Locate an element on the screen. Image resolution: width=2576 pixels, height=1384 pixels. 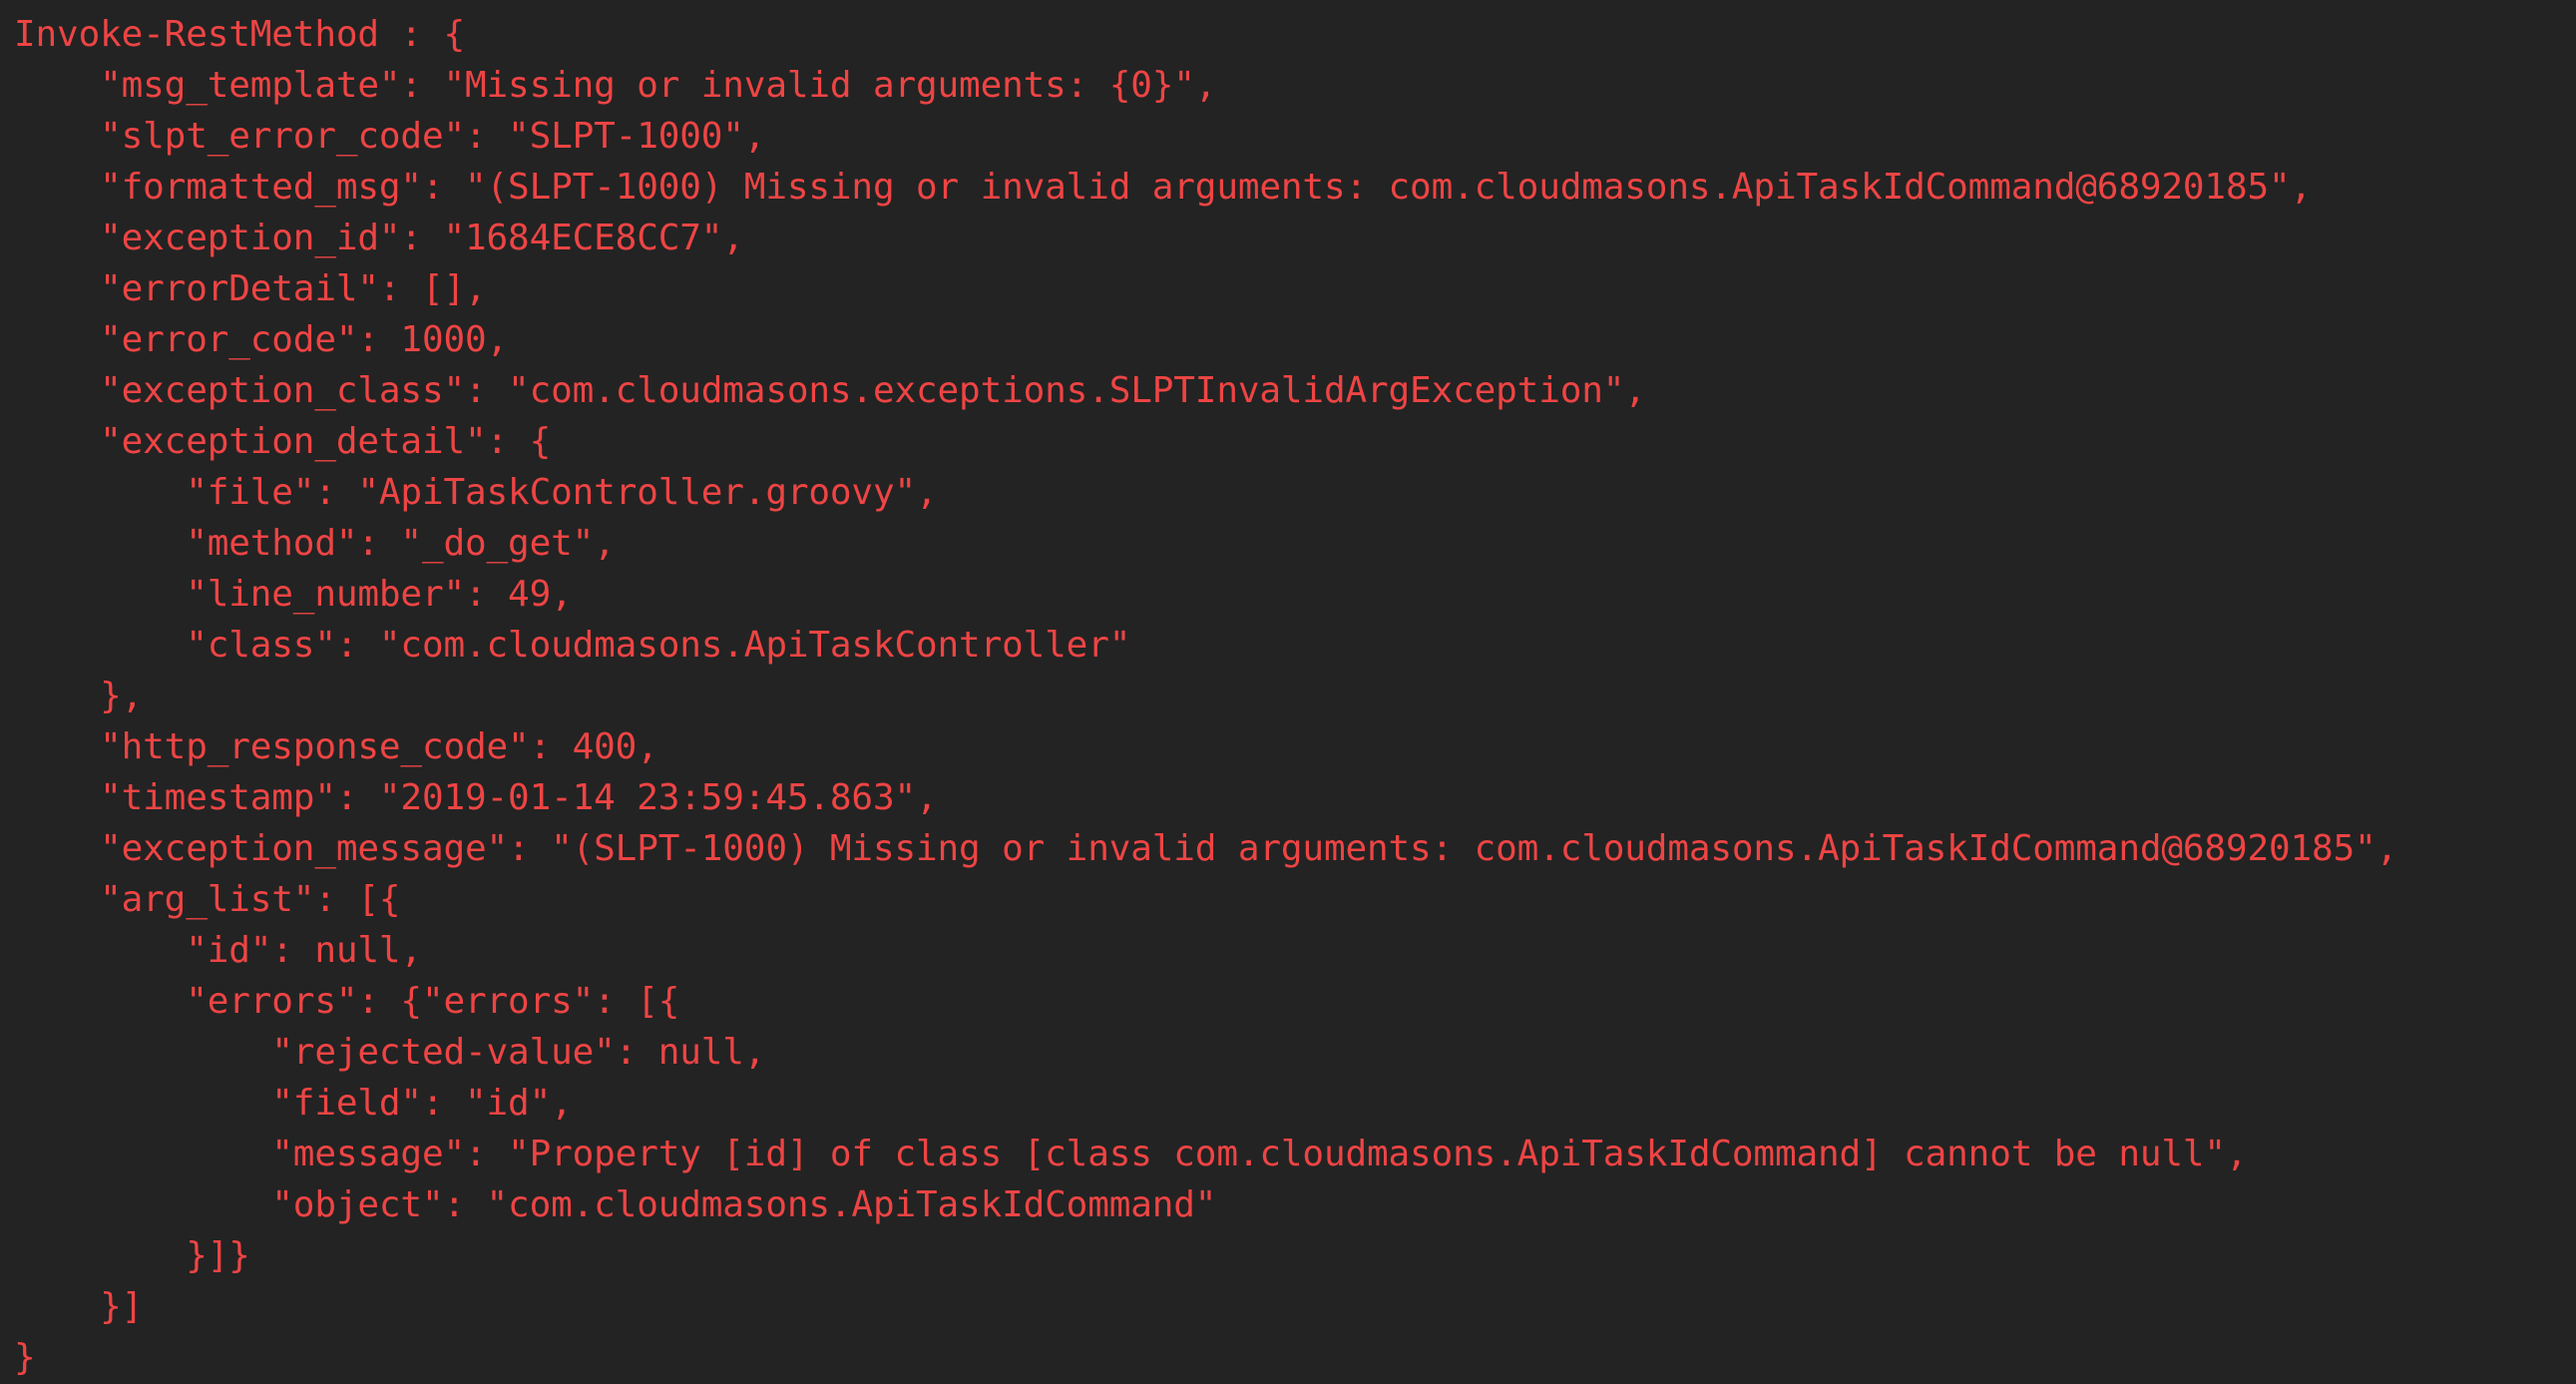
output-line: "line_number": 49, is located at coordinates (293, 594).